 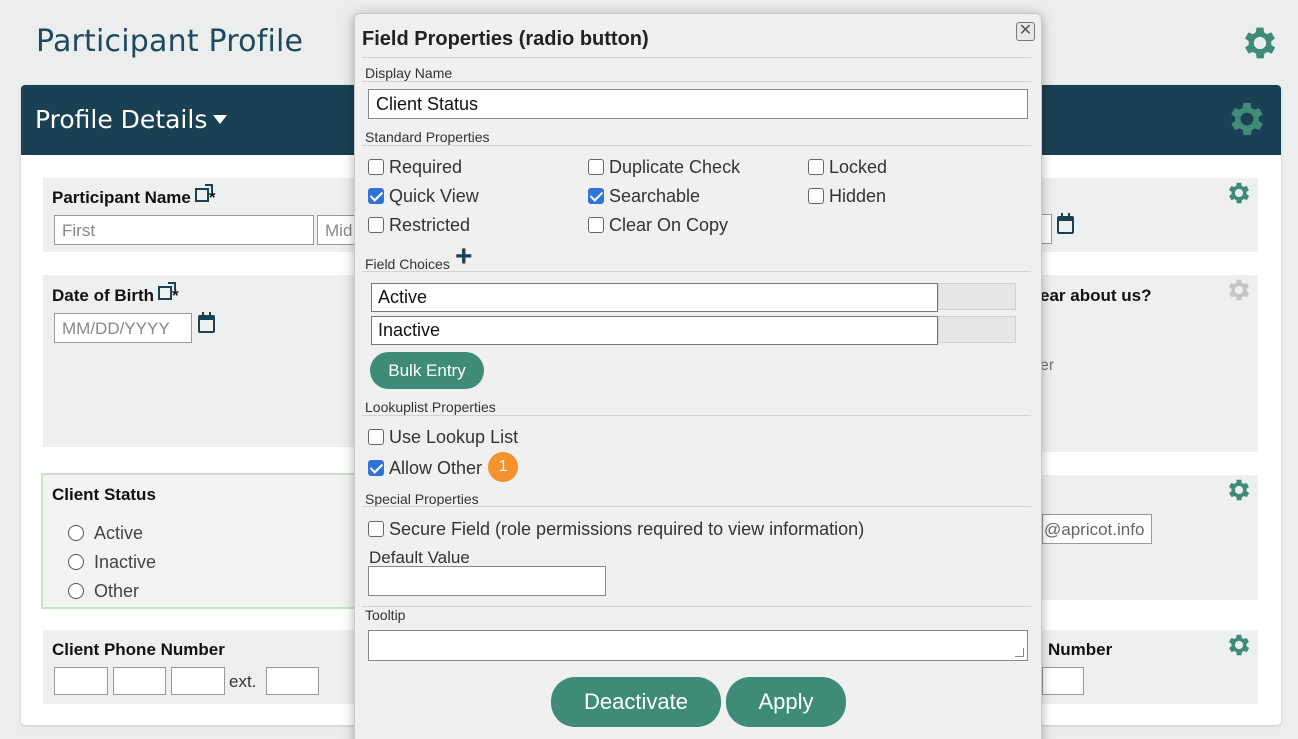 I want to click on default-value-input, so click(x=487, y=581).